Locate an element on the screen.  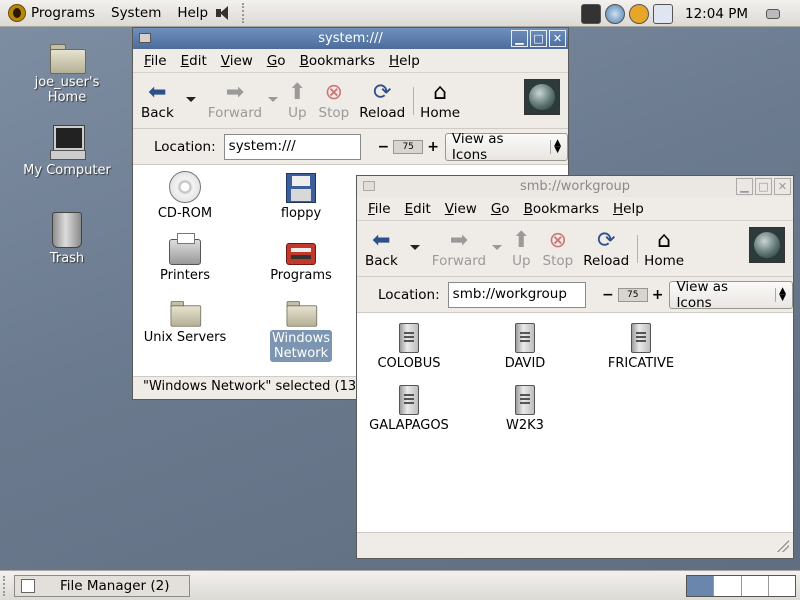
menubar: File Edit View Go Bookmarks Help is located at coordinates (575, 209).